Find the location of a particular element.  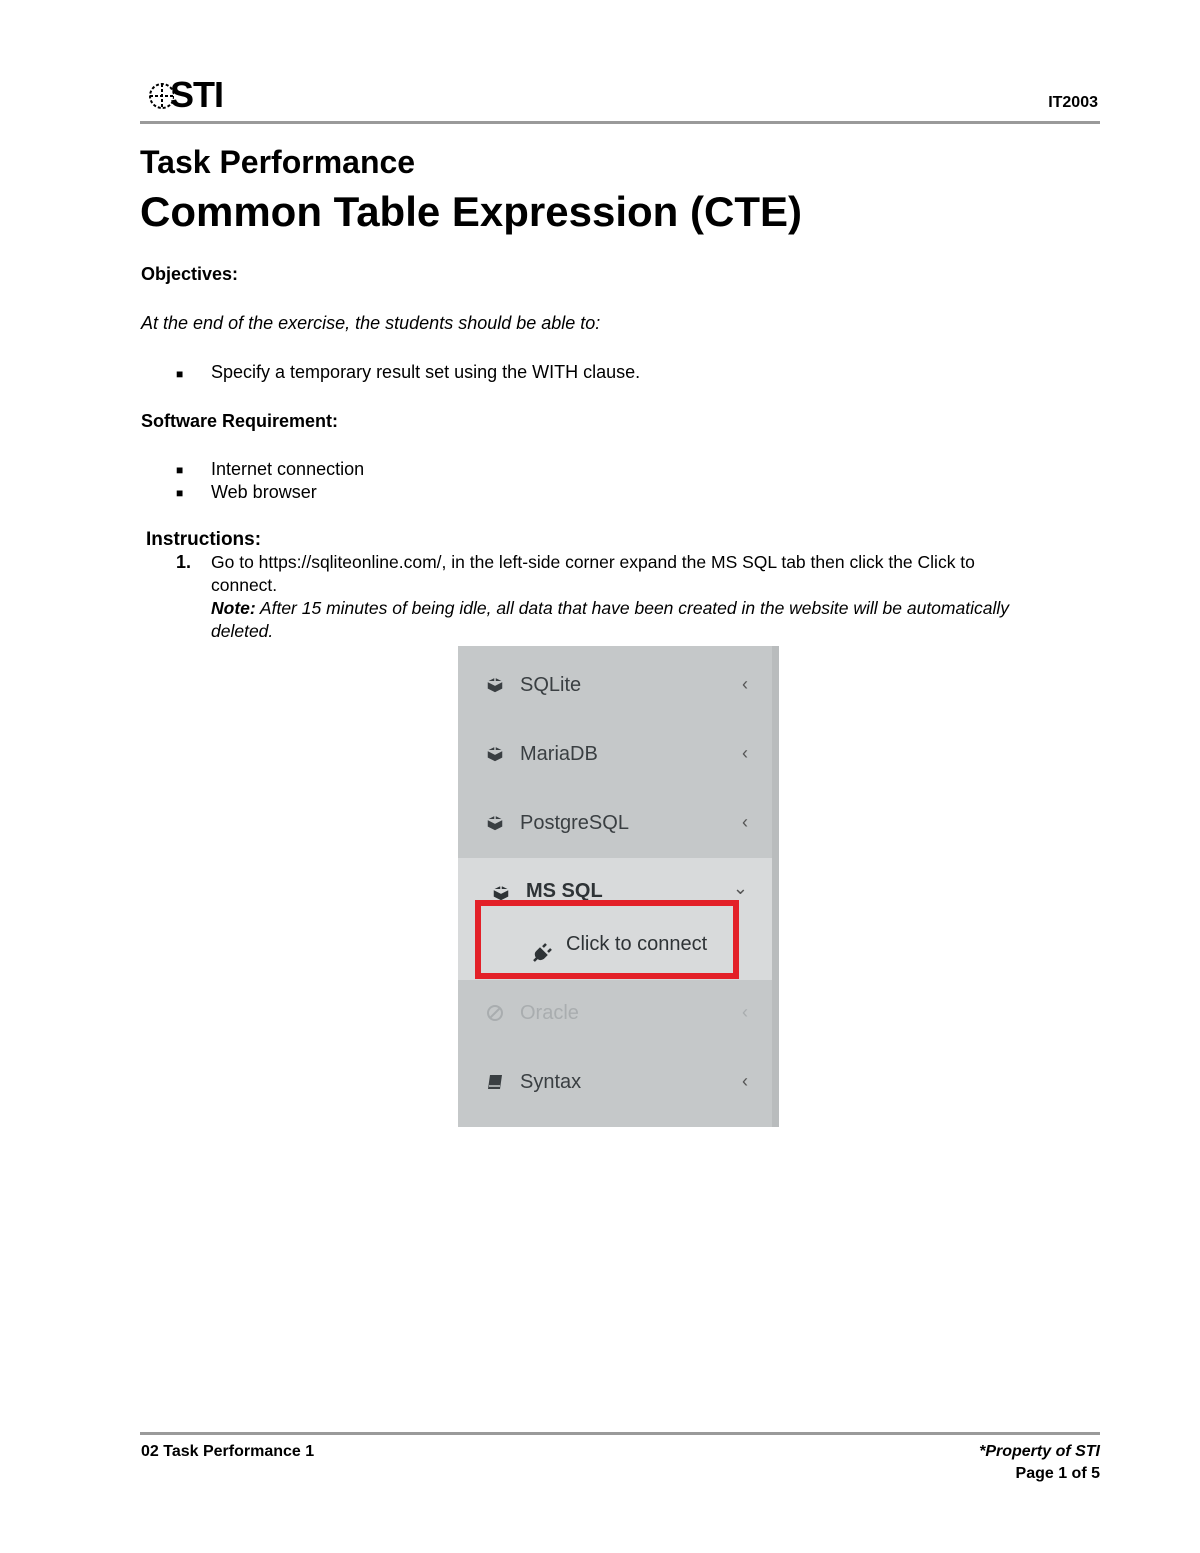

header-rule is located at coordinates (620, 122).